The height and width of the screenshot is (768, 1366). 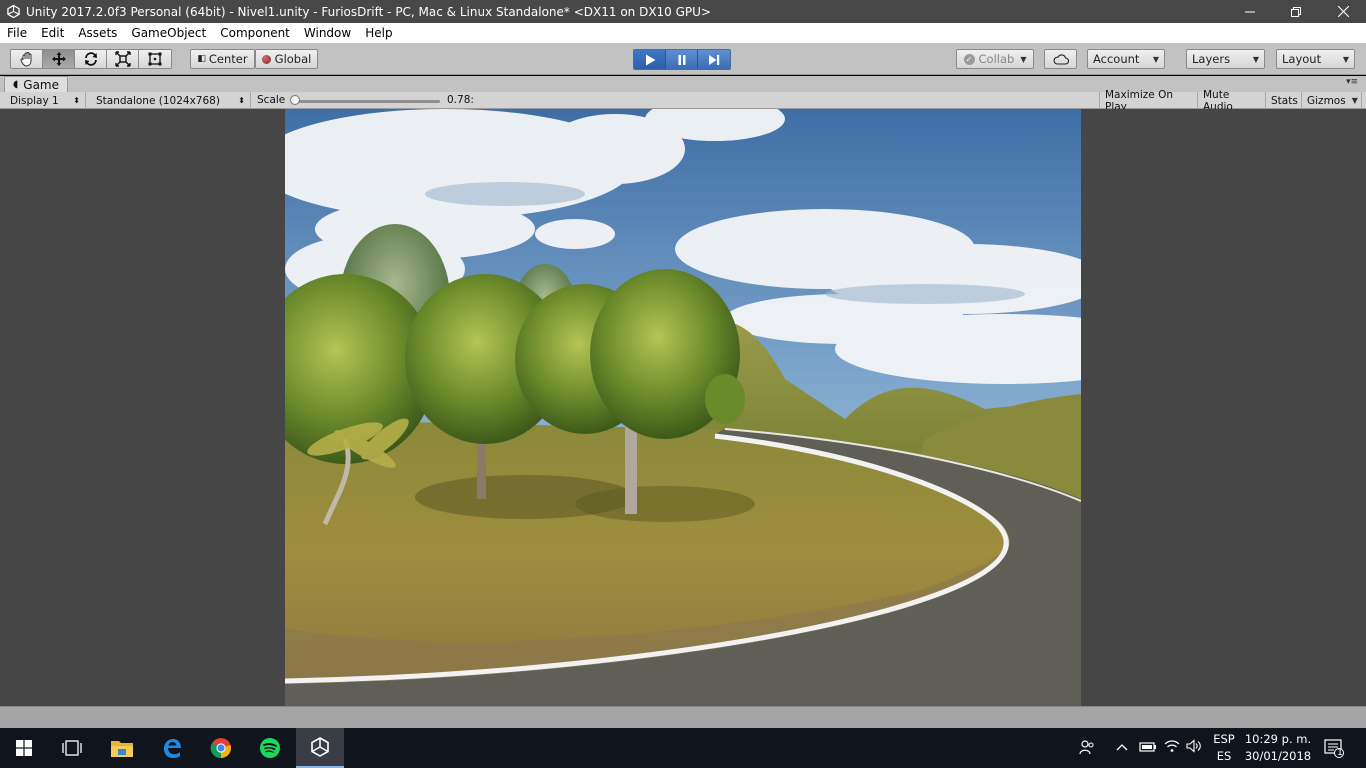 I want to click on edge-icon, so click(x=172, y=748).